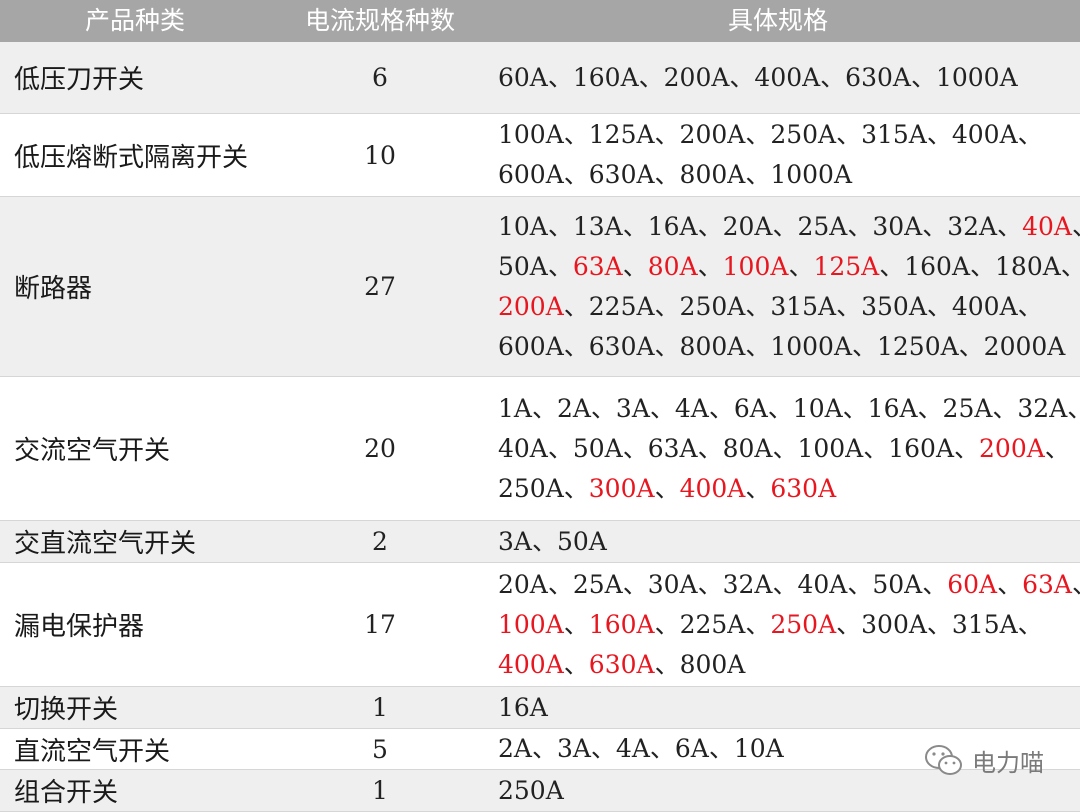 The height and width of the screenshot is (812, 1080). I want to click on spec-line: 60A、160A、200A、400A、630A、1000A, so click(758, 78).